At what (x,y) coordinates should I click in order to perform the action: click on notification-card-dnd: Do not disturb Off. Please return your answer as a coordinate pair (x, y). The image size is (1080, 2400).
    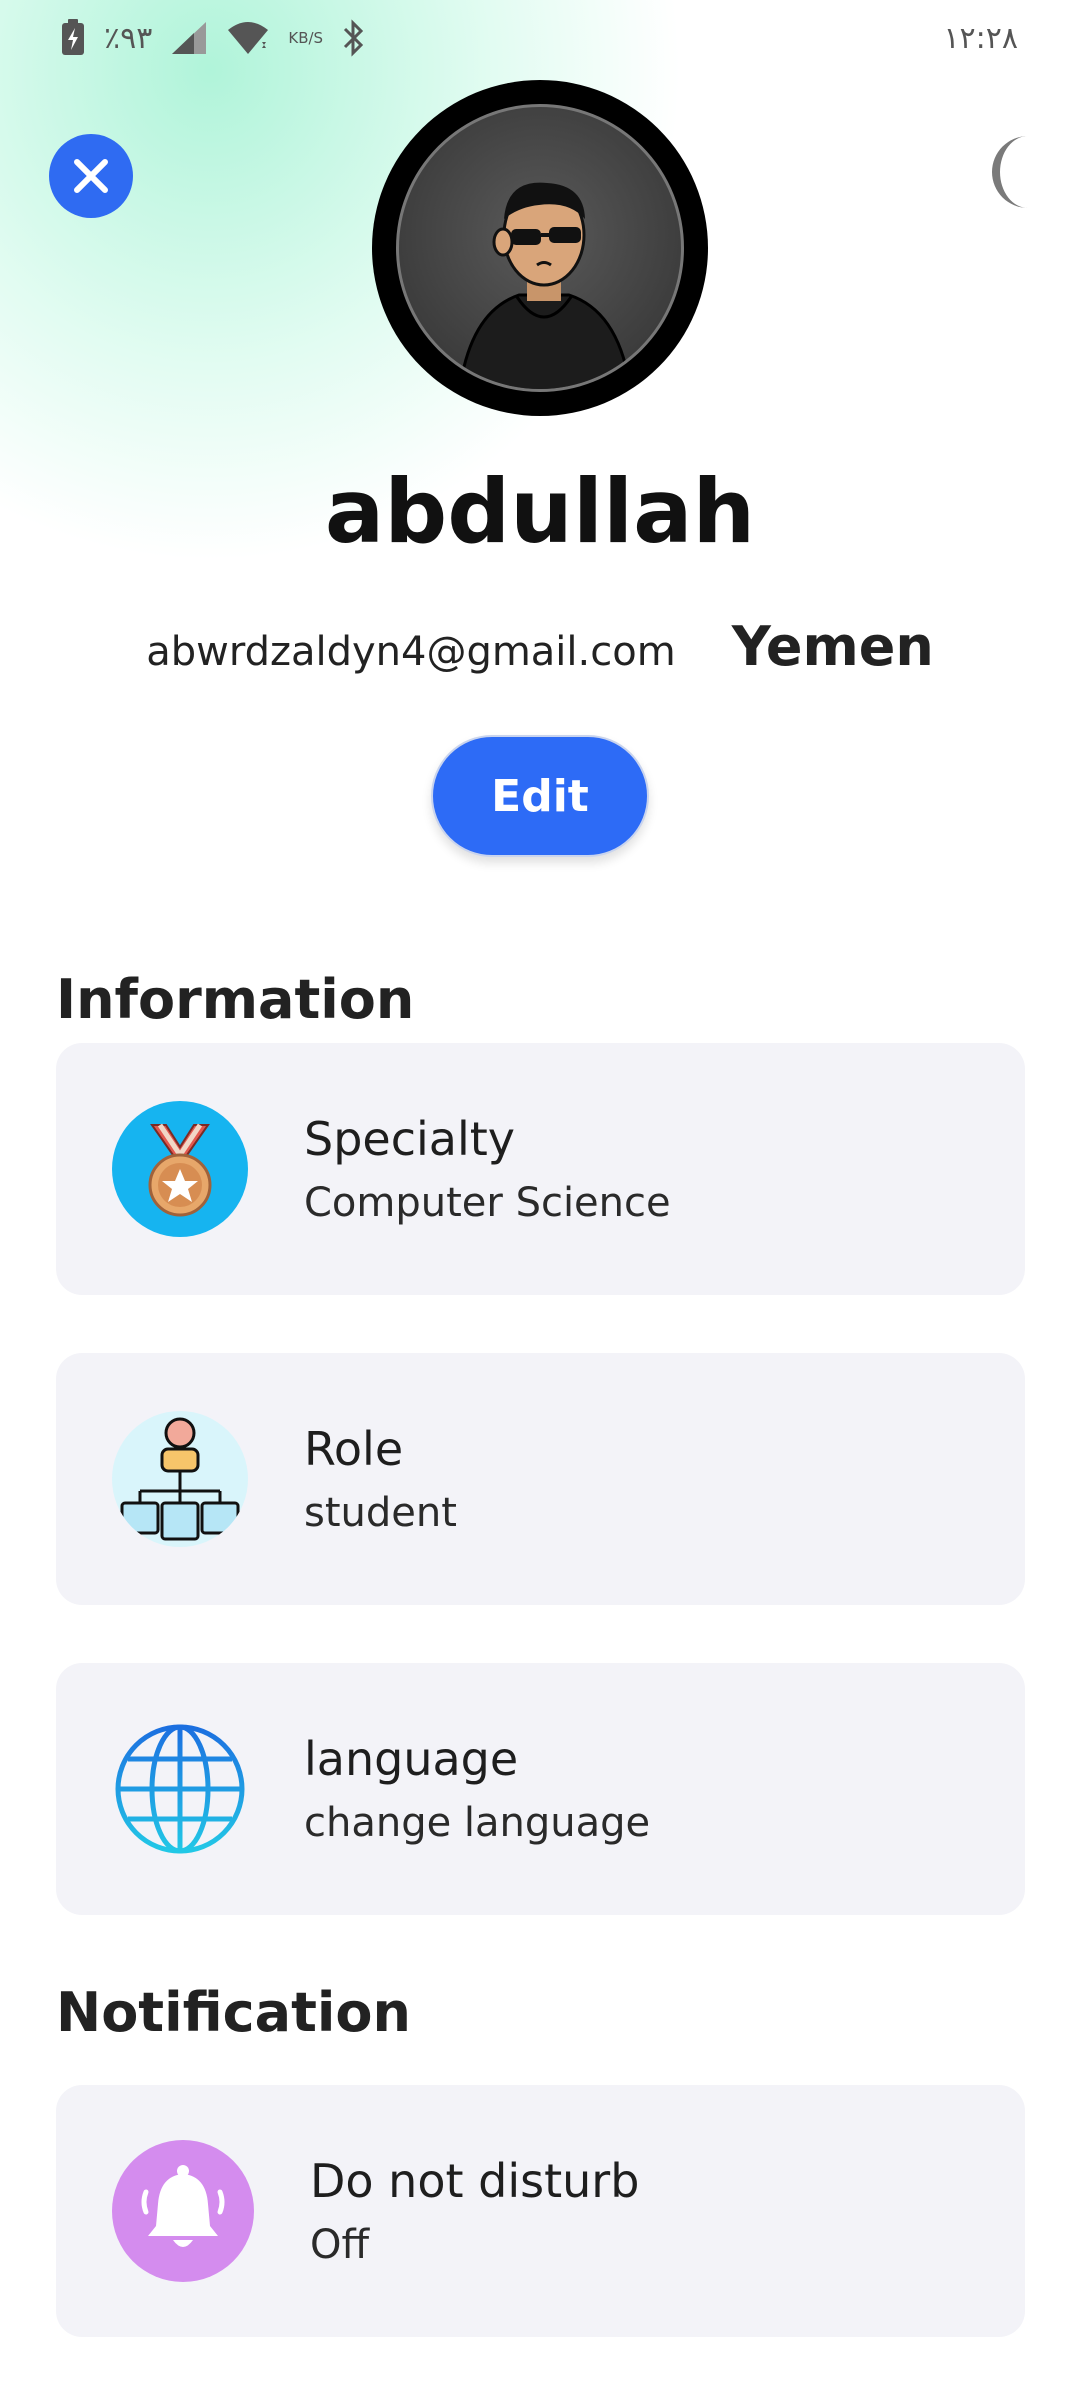
    Looking at the image, I should click on (540, 2211).